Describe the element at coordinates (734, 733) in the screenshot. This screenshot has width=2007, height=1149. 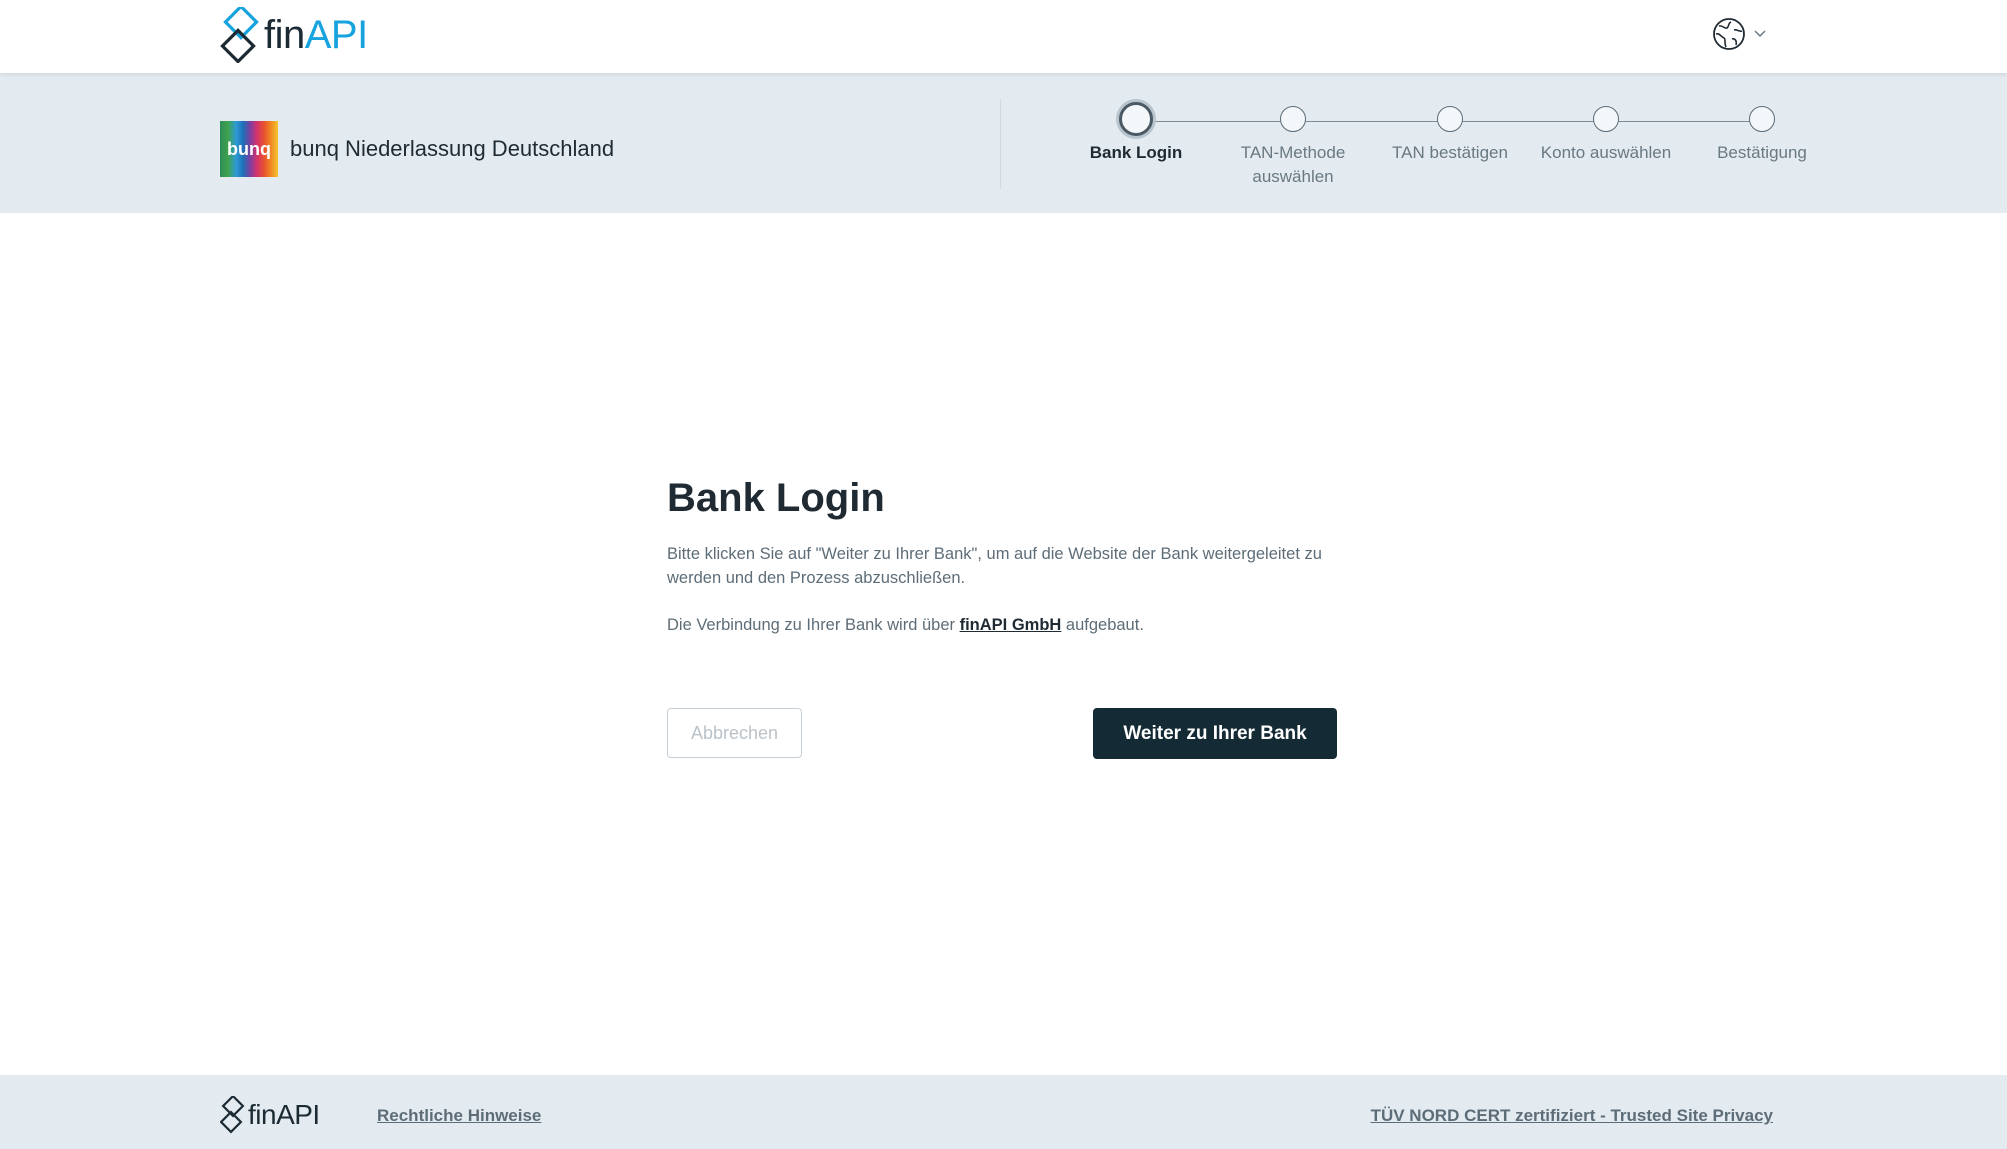
I see `cancel-button: Abbrechen` at that location.